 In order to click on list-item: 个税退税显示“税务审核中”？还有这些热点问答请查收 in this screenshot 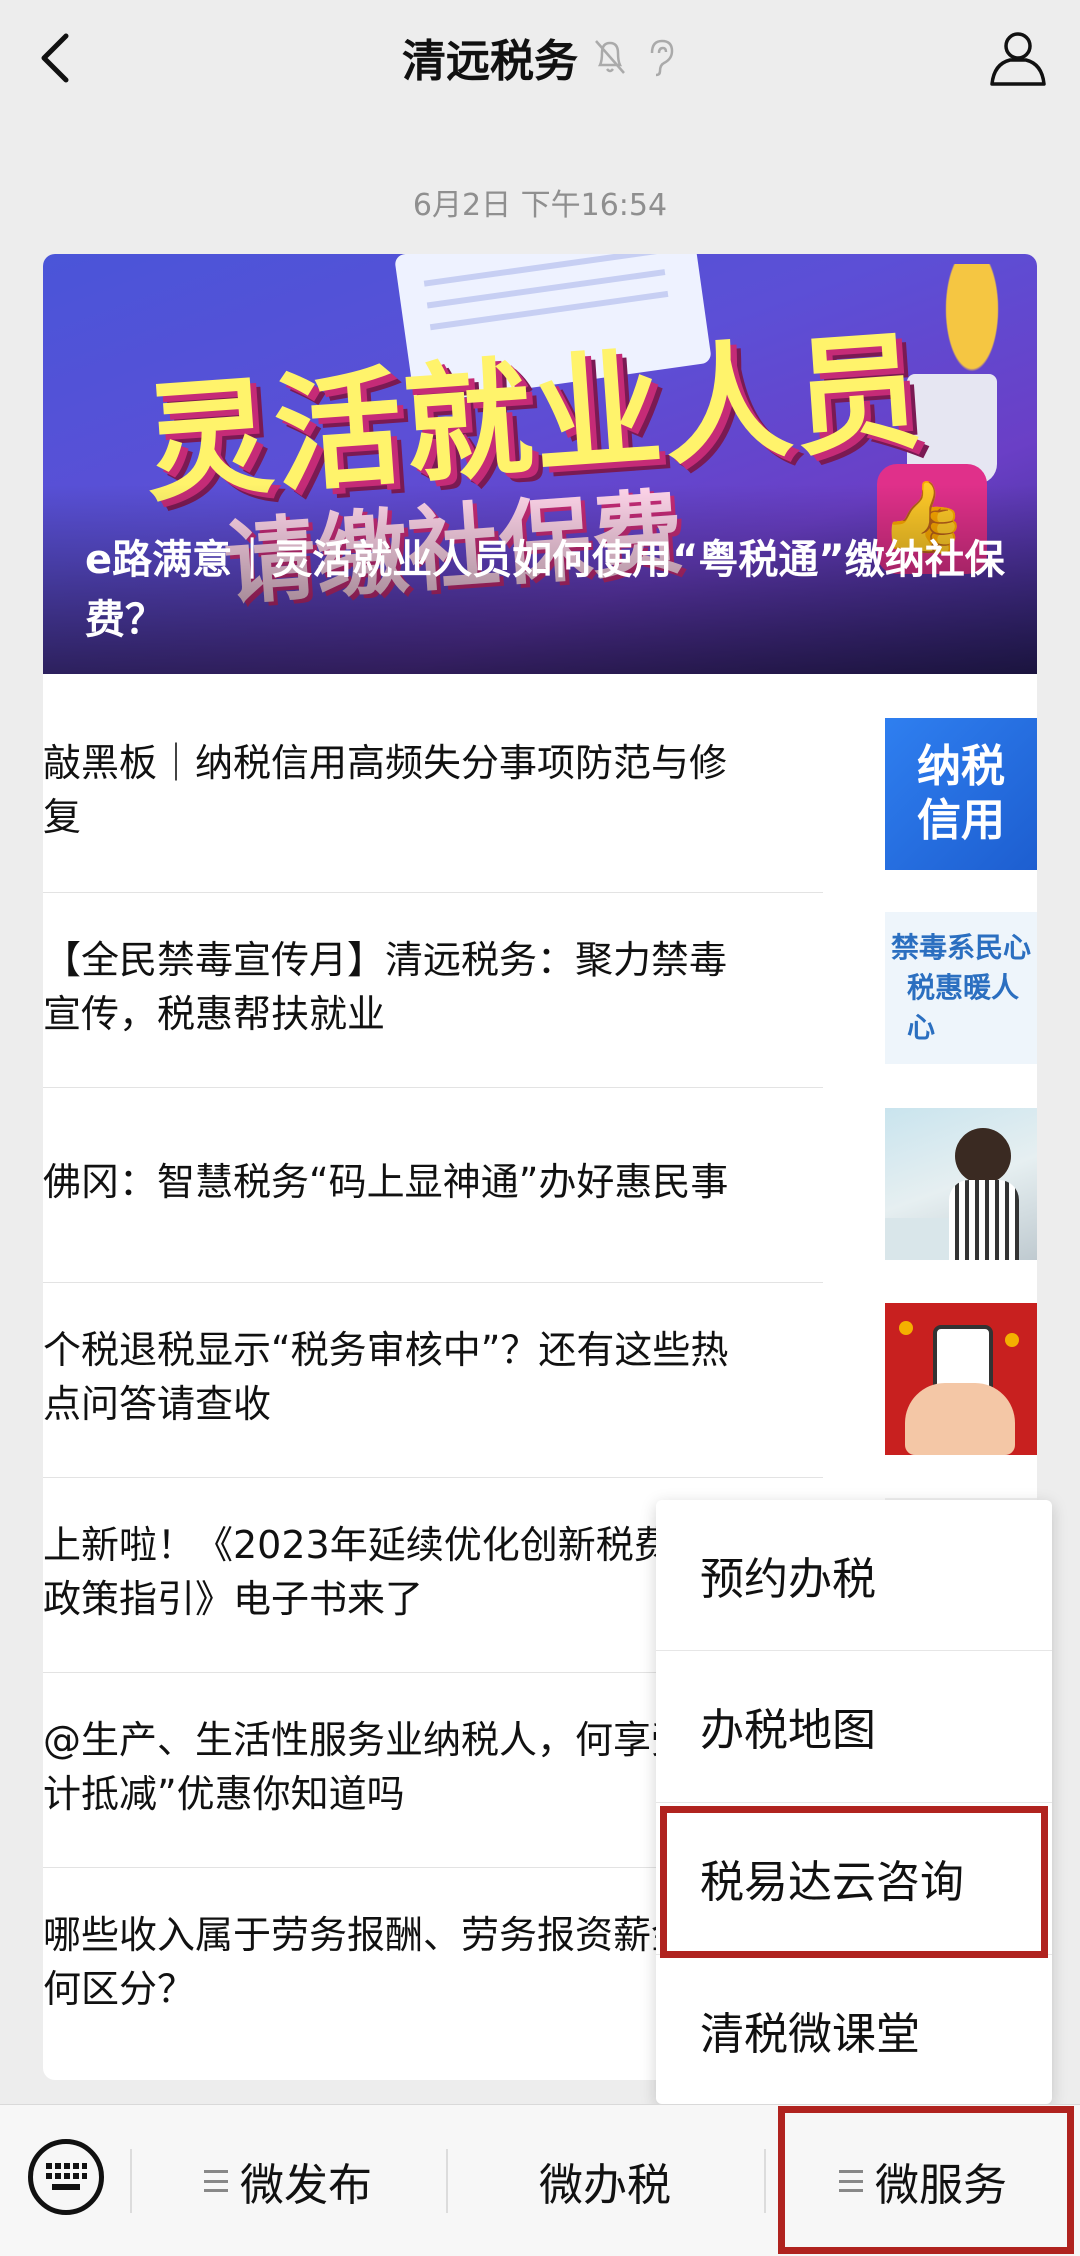, I will do `click(433, 1377)`.